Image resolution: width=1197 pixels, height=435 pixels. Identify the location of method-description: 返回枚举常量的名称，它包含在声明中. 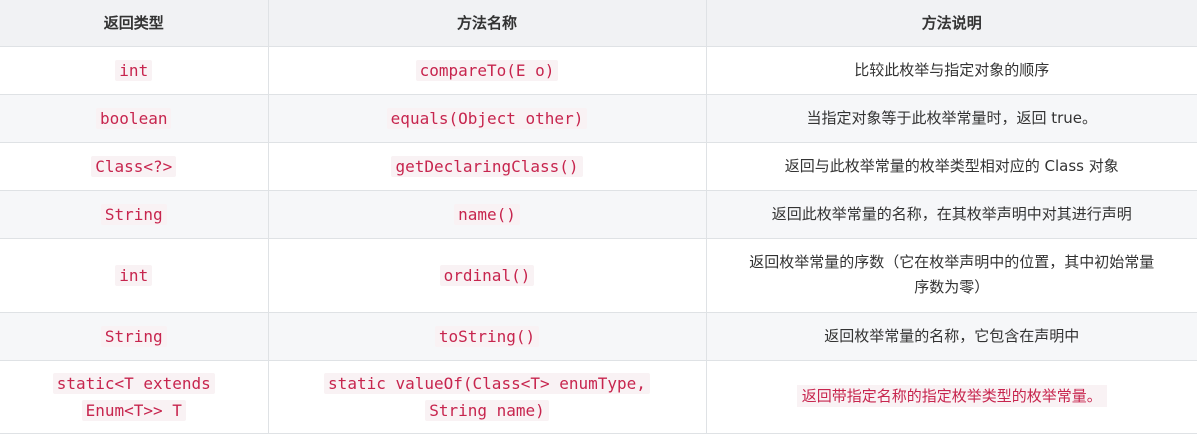
(951, 336).